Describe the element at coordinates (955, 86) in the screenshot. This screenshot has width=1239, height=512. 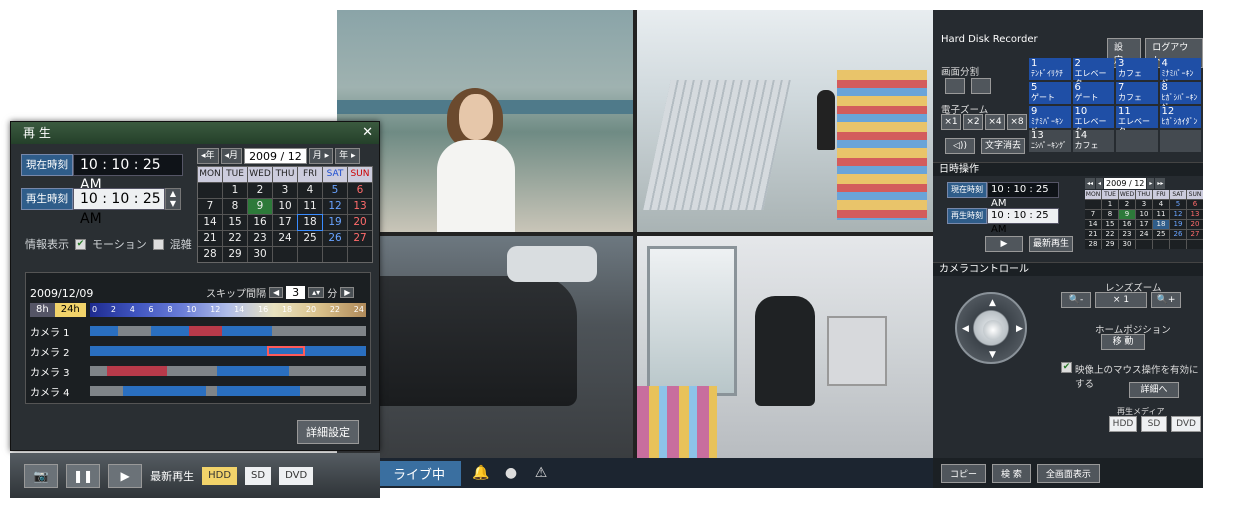
I see `split-1-icon` at that location.